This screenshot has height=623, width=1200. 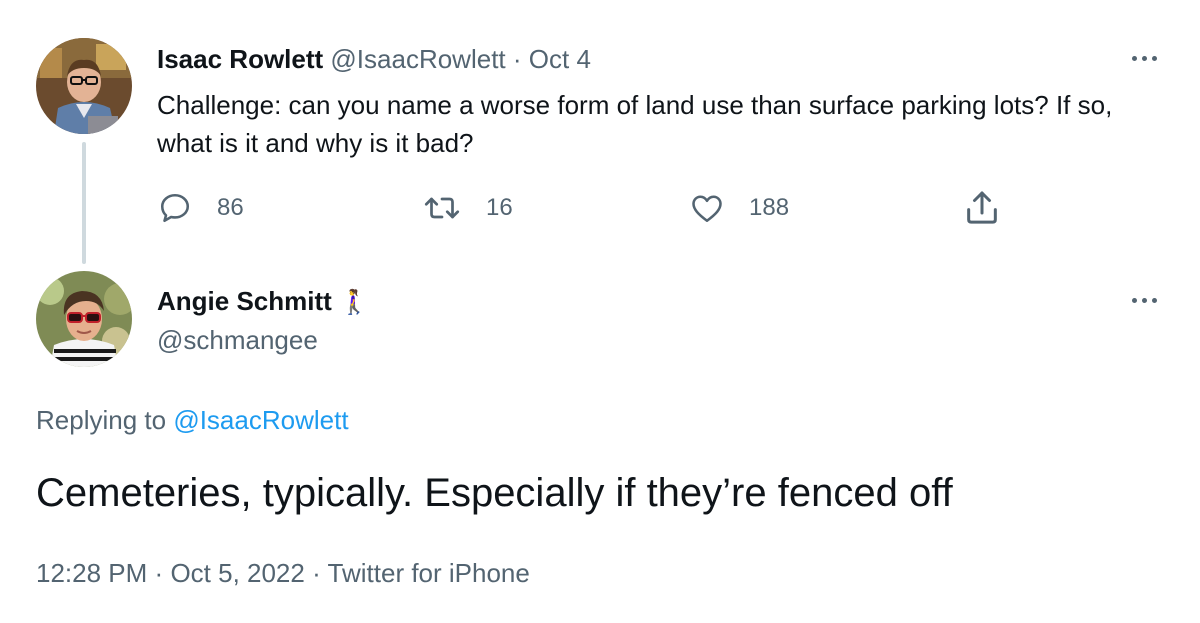 I want to click on original-tweet-header: Isaac Rowlett @IsaacRowlett · Oct 4, so click(x=374, y=59).